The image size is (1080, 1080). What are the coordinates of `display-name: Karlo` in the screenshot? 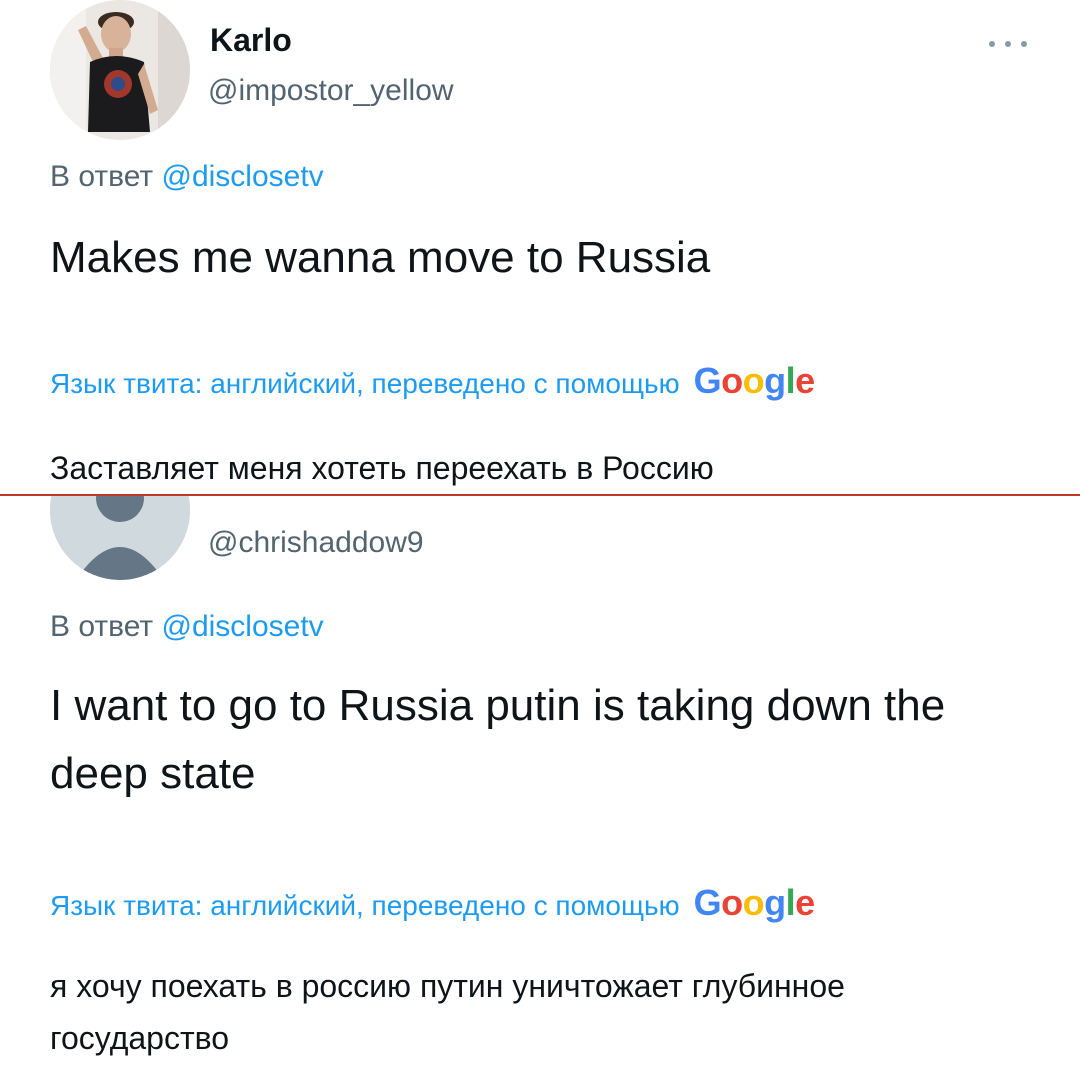 It's located at (251, 40).